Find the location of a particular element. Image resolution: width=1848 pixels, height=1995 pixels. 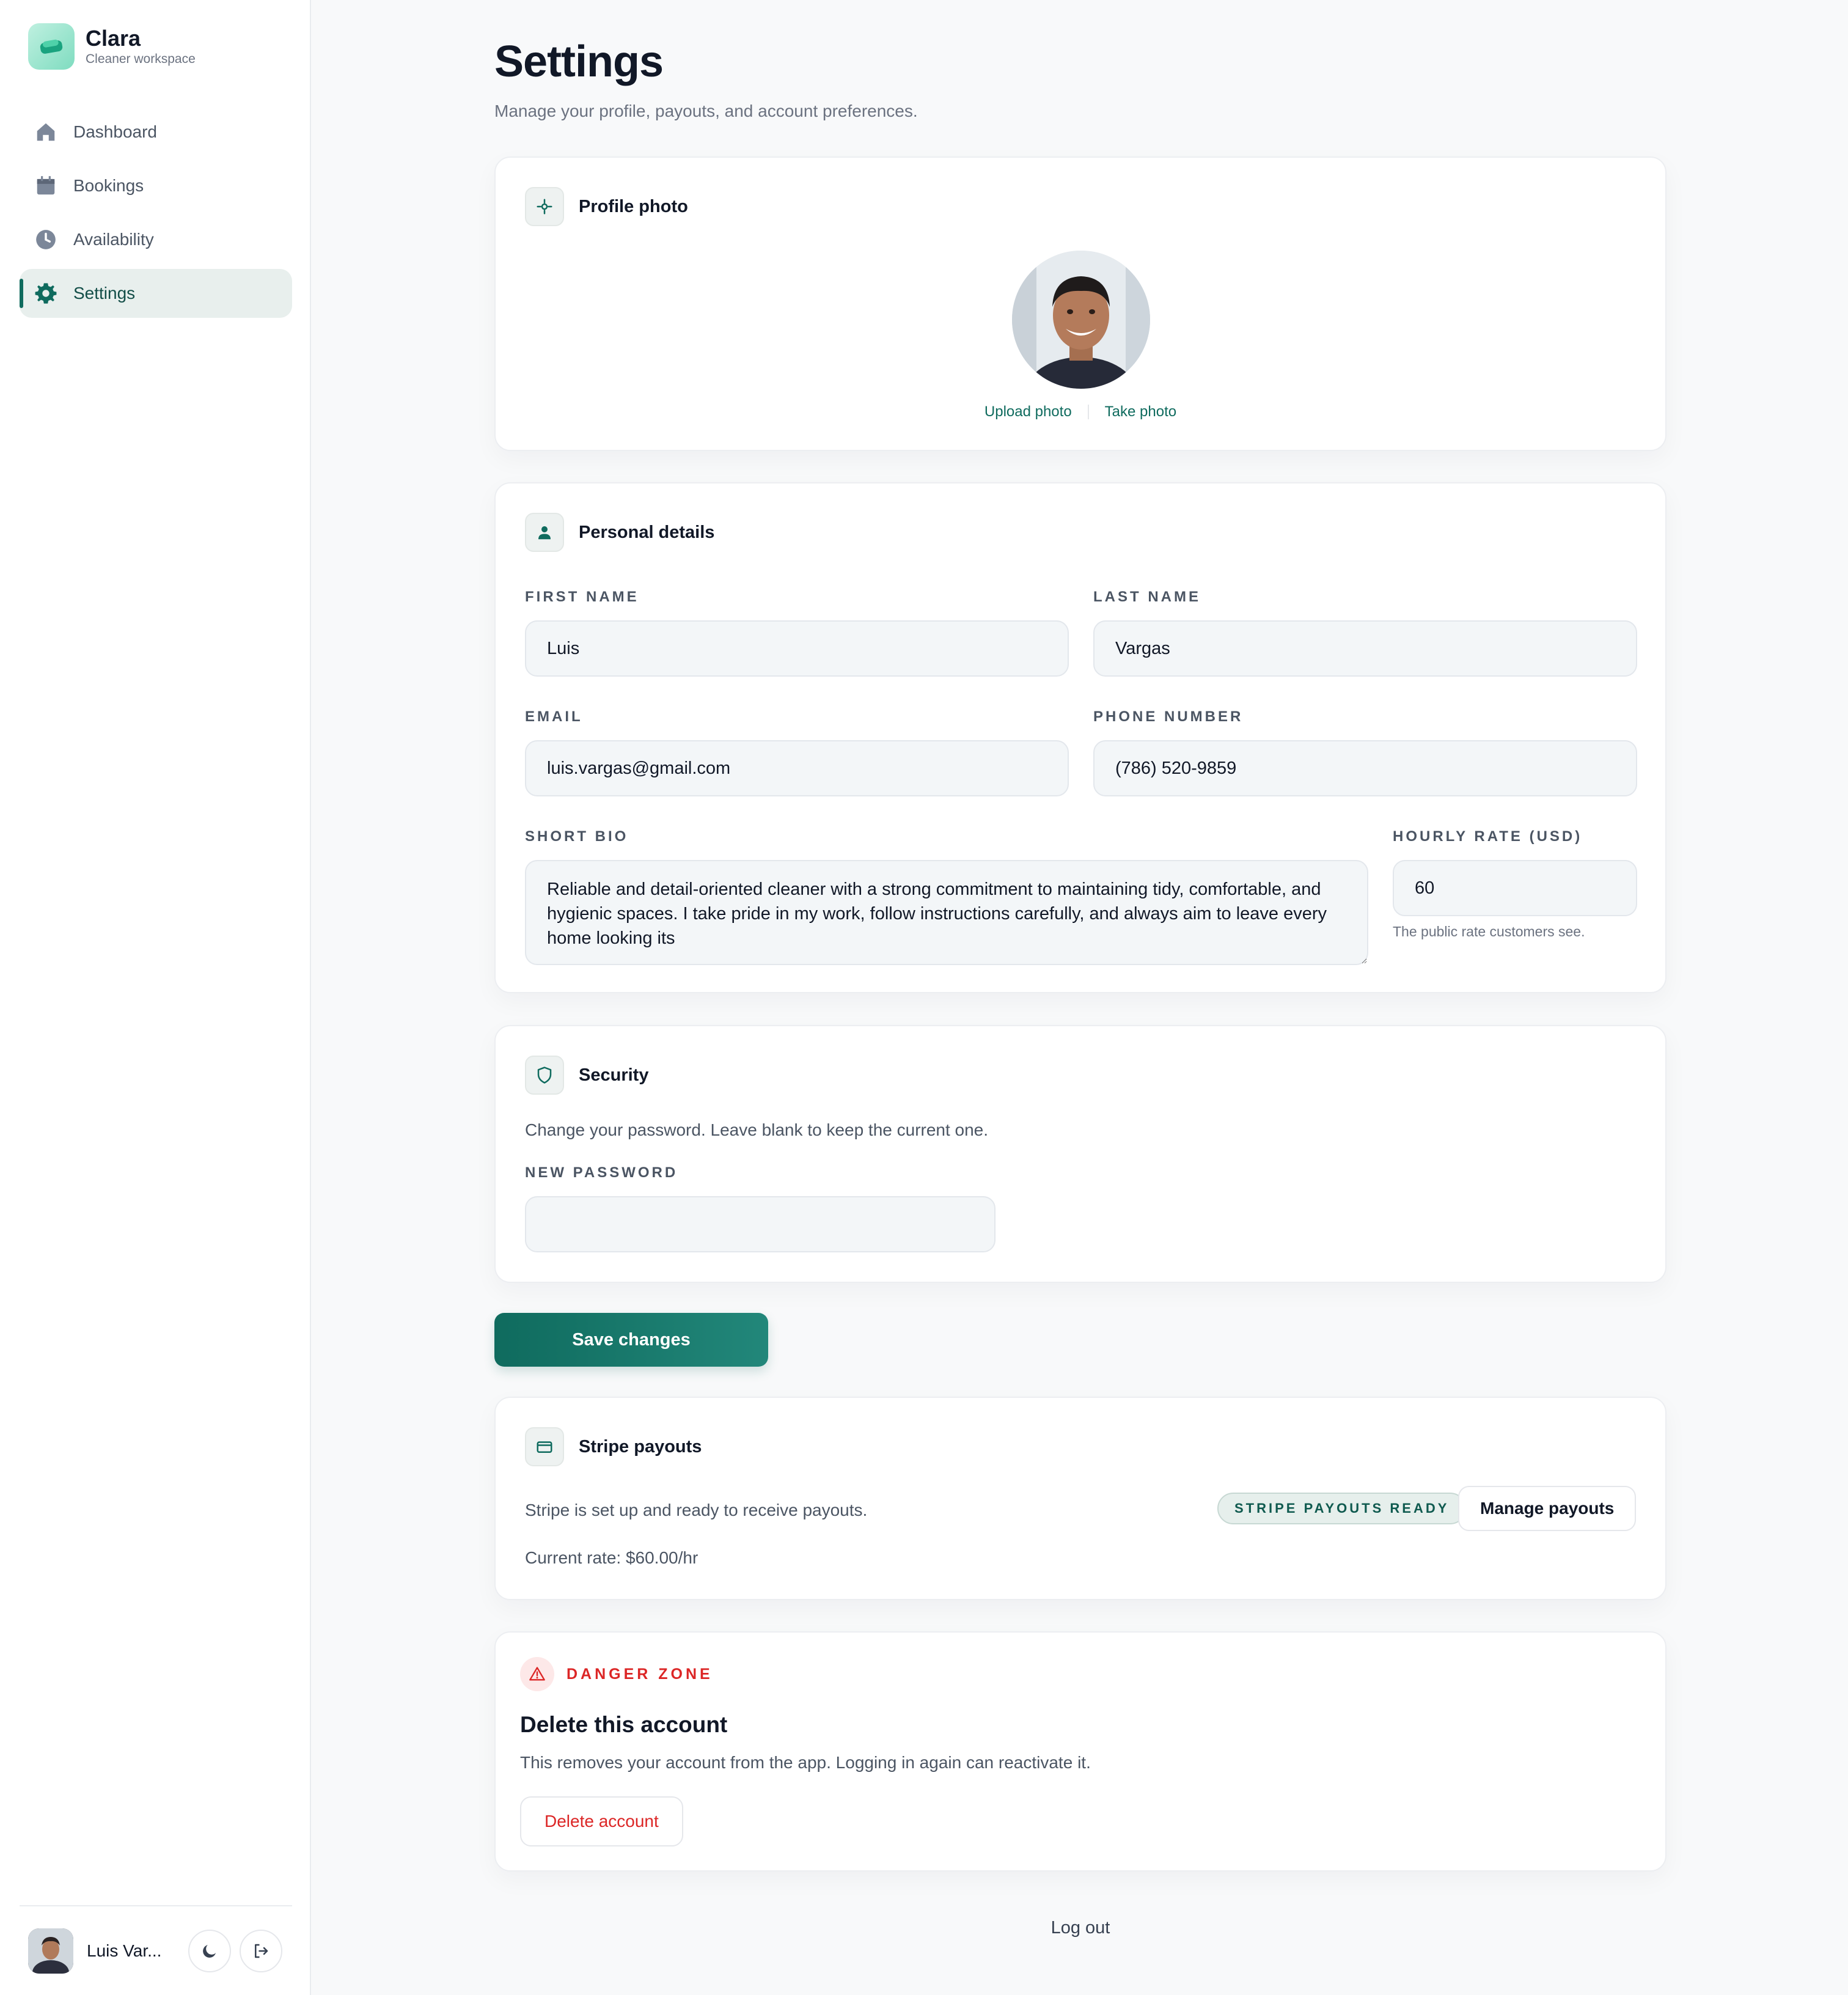

upload-photo-button: Upload photo is located at coordinates (1028, 412).